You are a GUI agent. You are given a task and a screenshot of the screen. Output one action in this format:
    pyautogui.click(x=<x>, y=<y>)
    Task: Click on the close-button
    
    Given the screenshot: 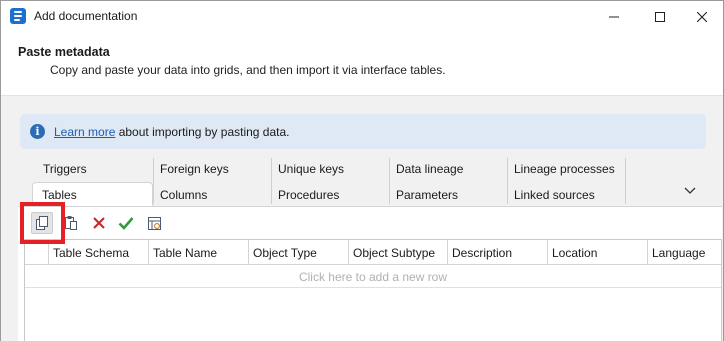 What is the action you would take?
    pyautogui.click(x=701, y=16)
    